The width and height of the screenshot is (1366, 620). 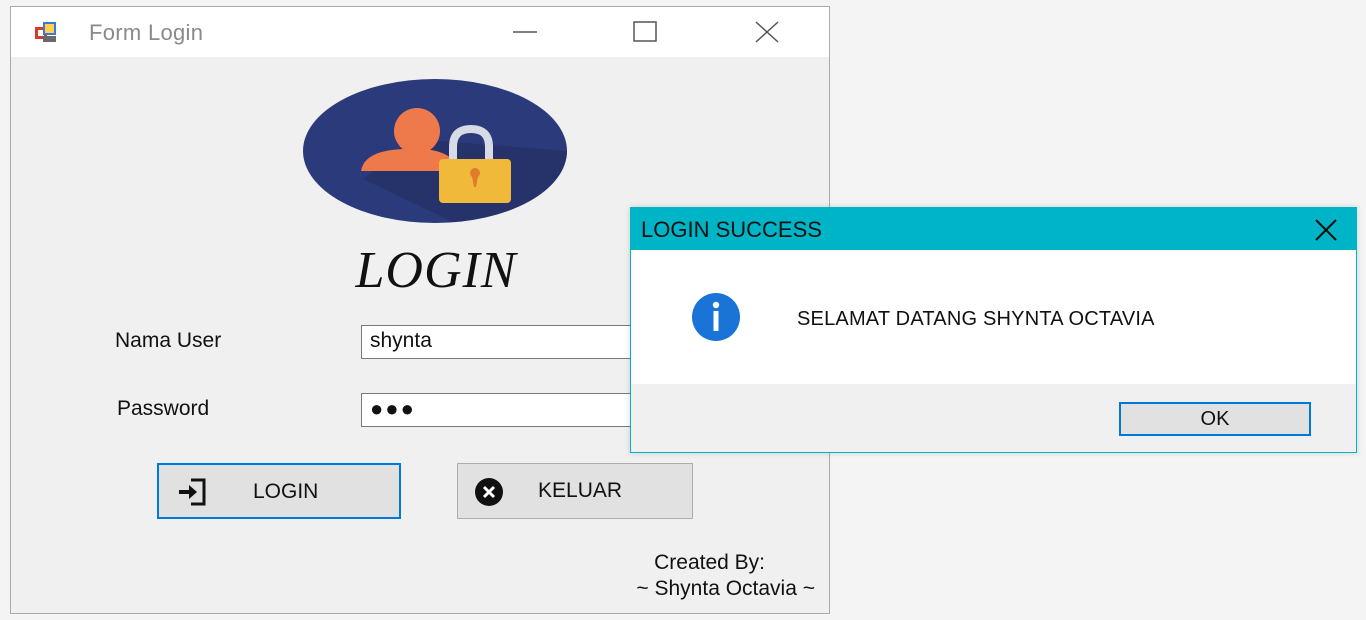 I want to click on login-button: LOGIN, so click(x=279, y=491).